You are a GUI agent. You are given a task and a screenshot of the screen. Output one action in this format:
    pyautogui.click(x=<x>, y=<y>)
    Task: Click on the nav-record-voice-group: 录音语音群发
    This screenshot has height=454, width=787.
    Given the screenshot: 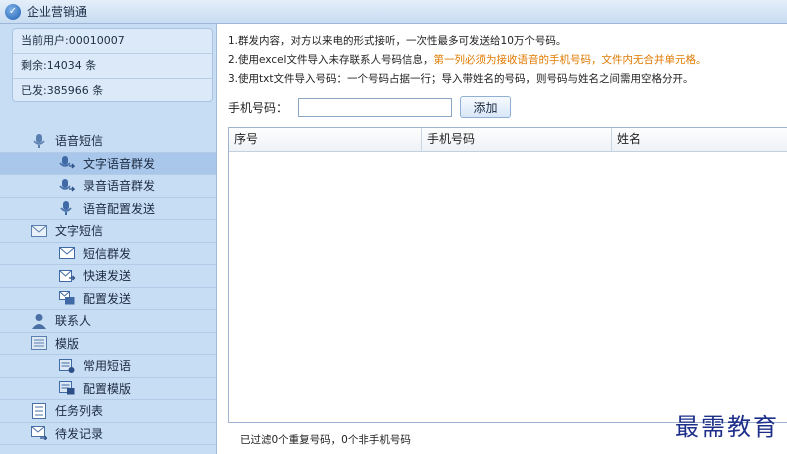 What is the action you would take?
    pyautogui.click(x=108, y=186)
    